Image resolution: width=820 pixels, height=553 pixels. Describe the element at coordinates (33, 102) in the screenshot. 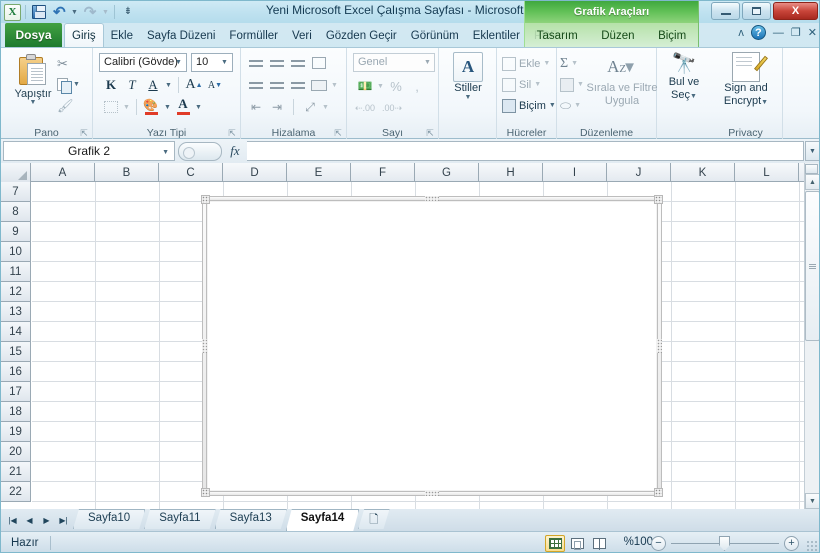

I see `paste-dropdown-icon: ▼` at that location.